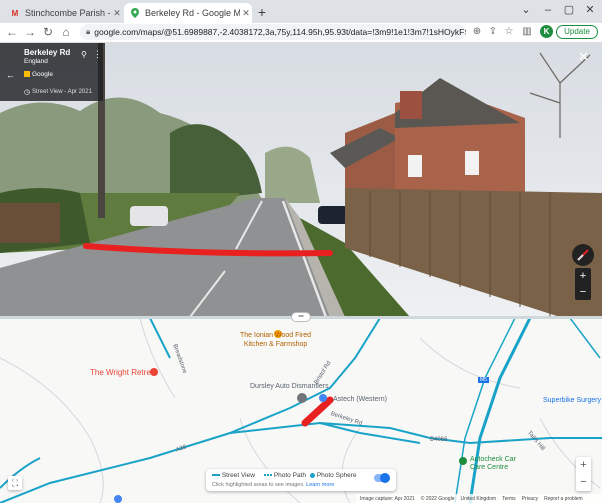 The image size is (602, 503). I want to click on street-view-zoom: + −, so click(583, 284).